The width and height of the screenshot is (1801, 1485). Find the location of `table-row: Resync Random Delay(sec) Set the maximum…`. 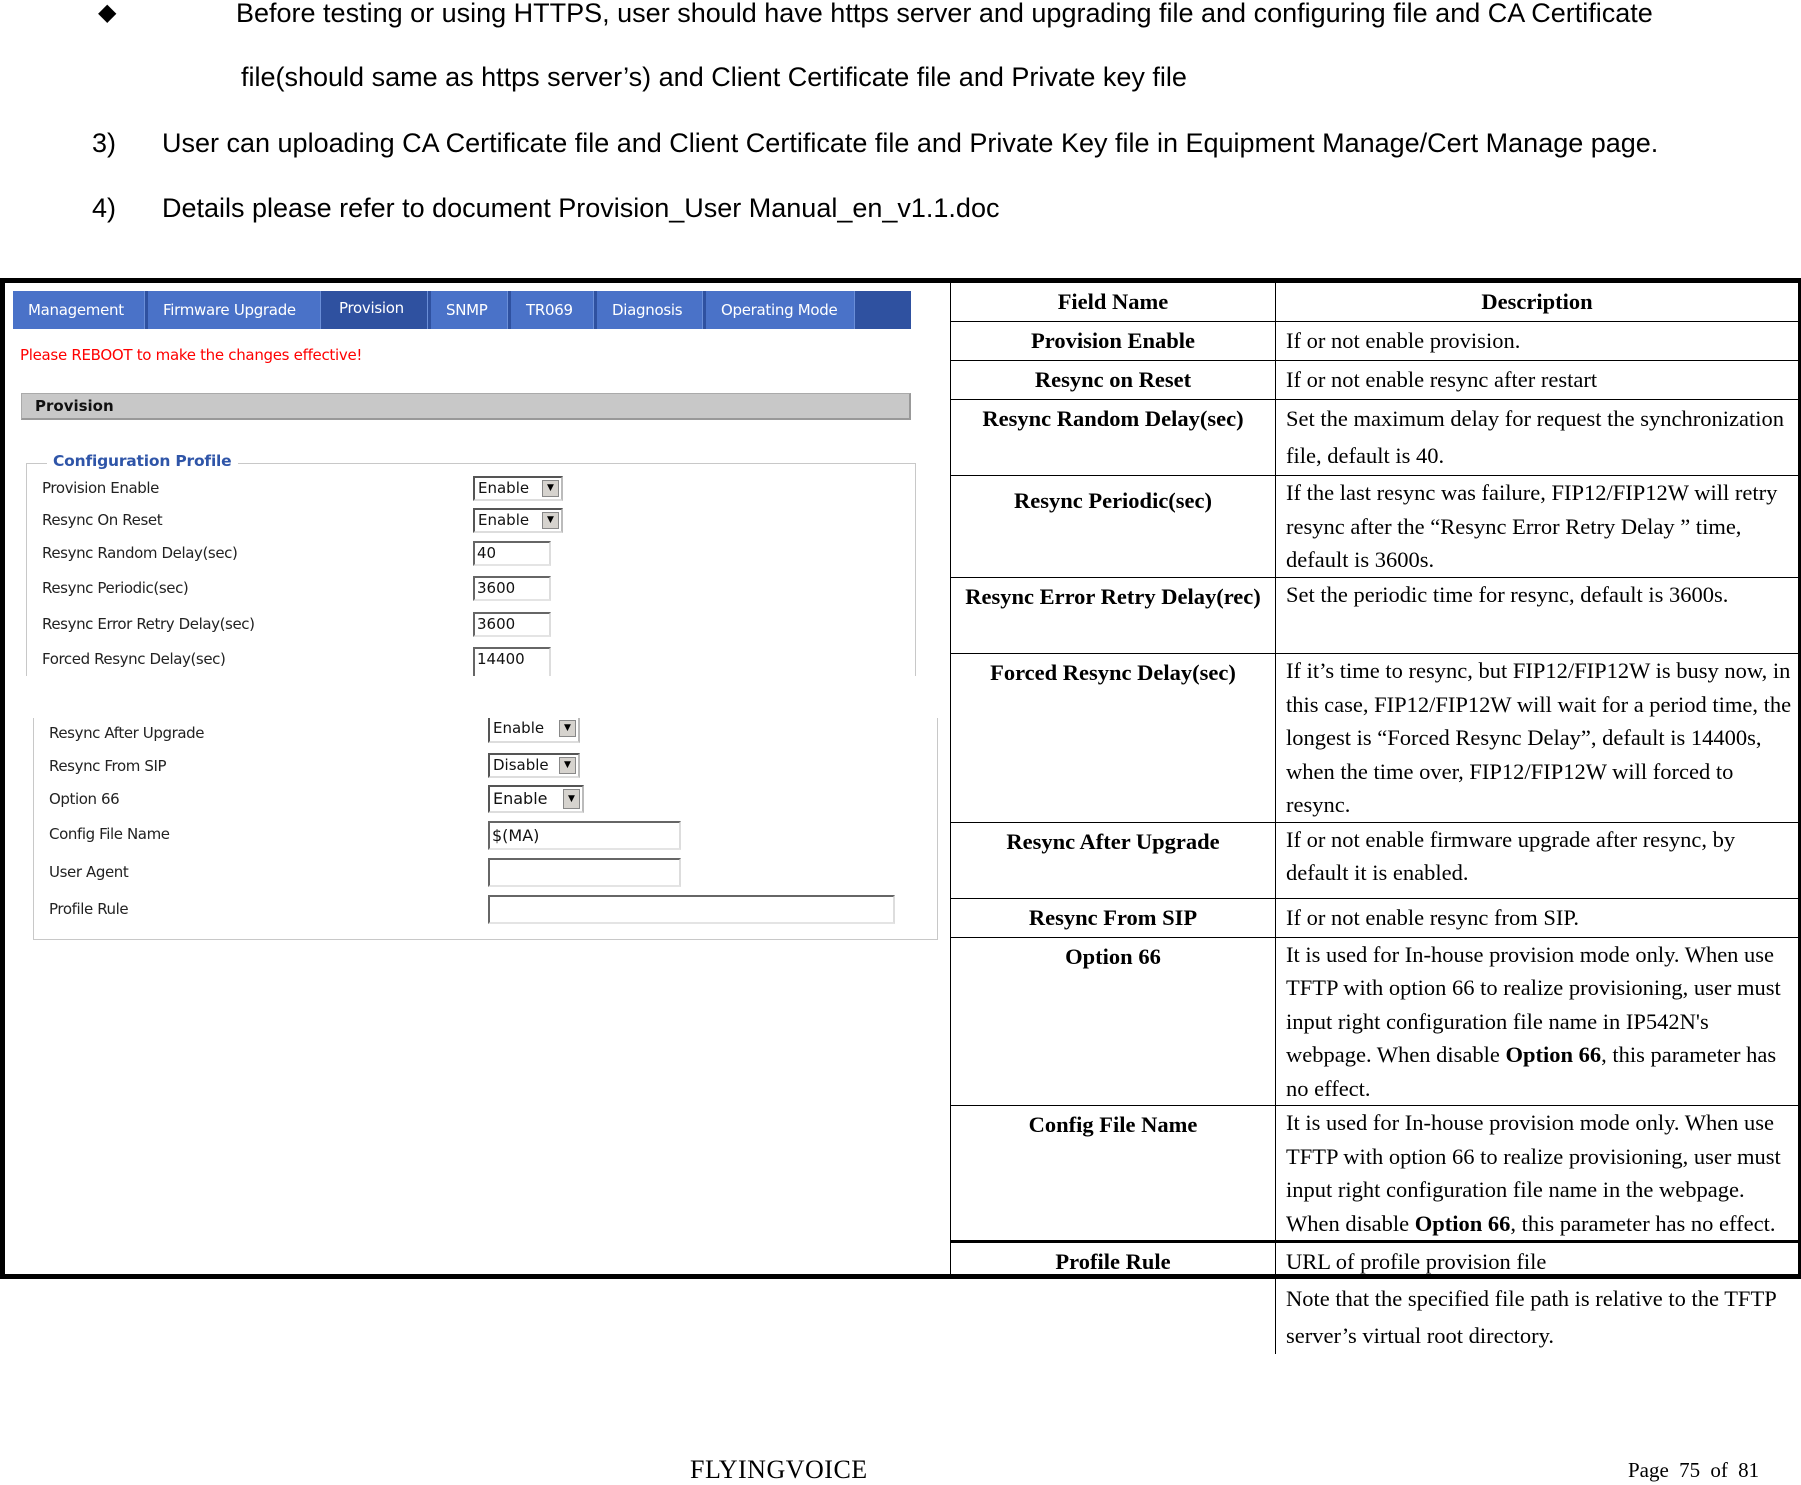

table-row: Resync Random Delay(sec) Set the maximum… is located at coordinates (1374, 437).